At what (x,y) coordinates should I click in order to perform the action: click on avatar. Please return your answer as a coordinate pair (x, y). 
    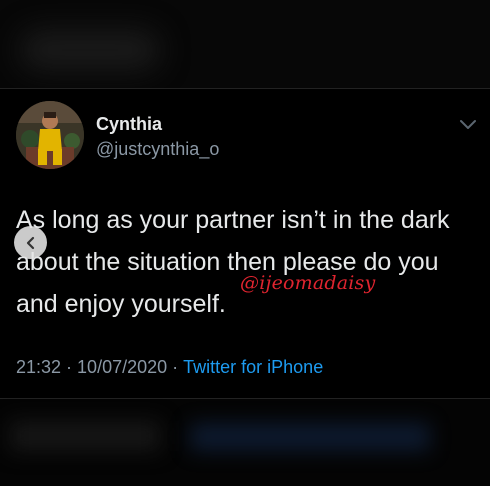
    Looking at the image, I should click on (50, 135).